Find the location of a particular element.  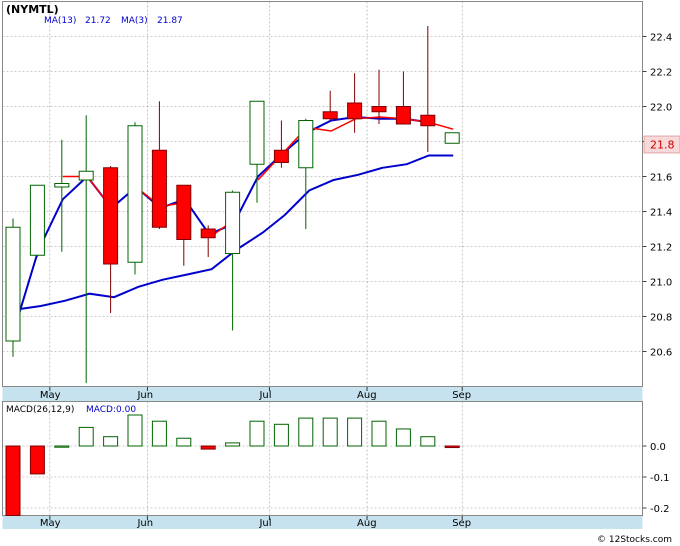

macd-tick-label: -0.1 is located at coordinates (660, 478).